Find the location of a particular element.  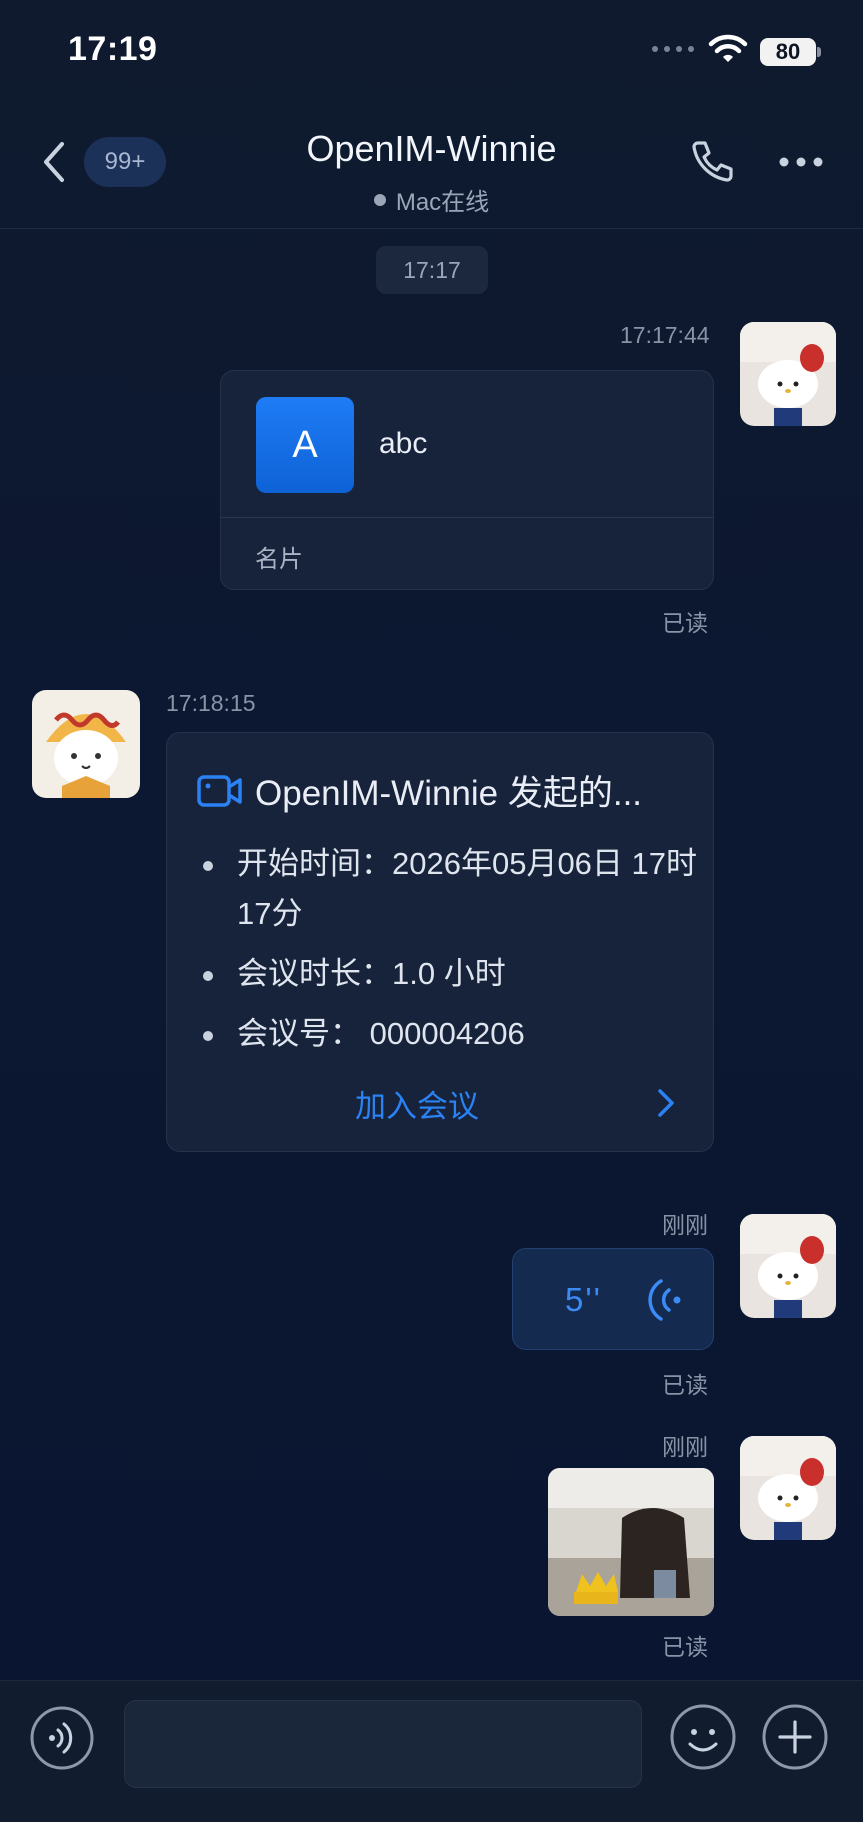

image-message is located at coordinates (631, 1542).